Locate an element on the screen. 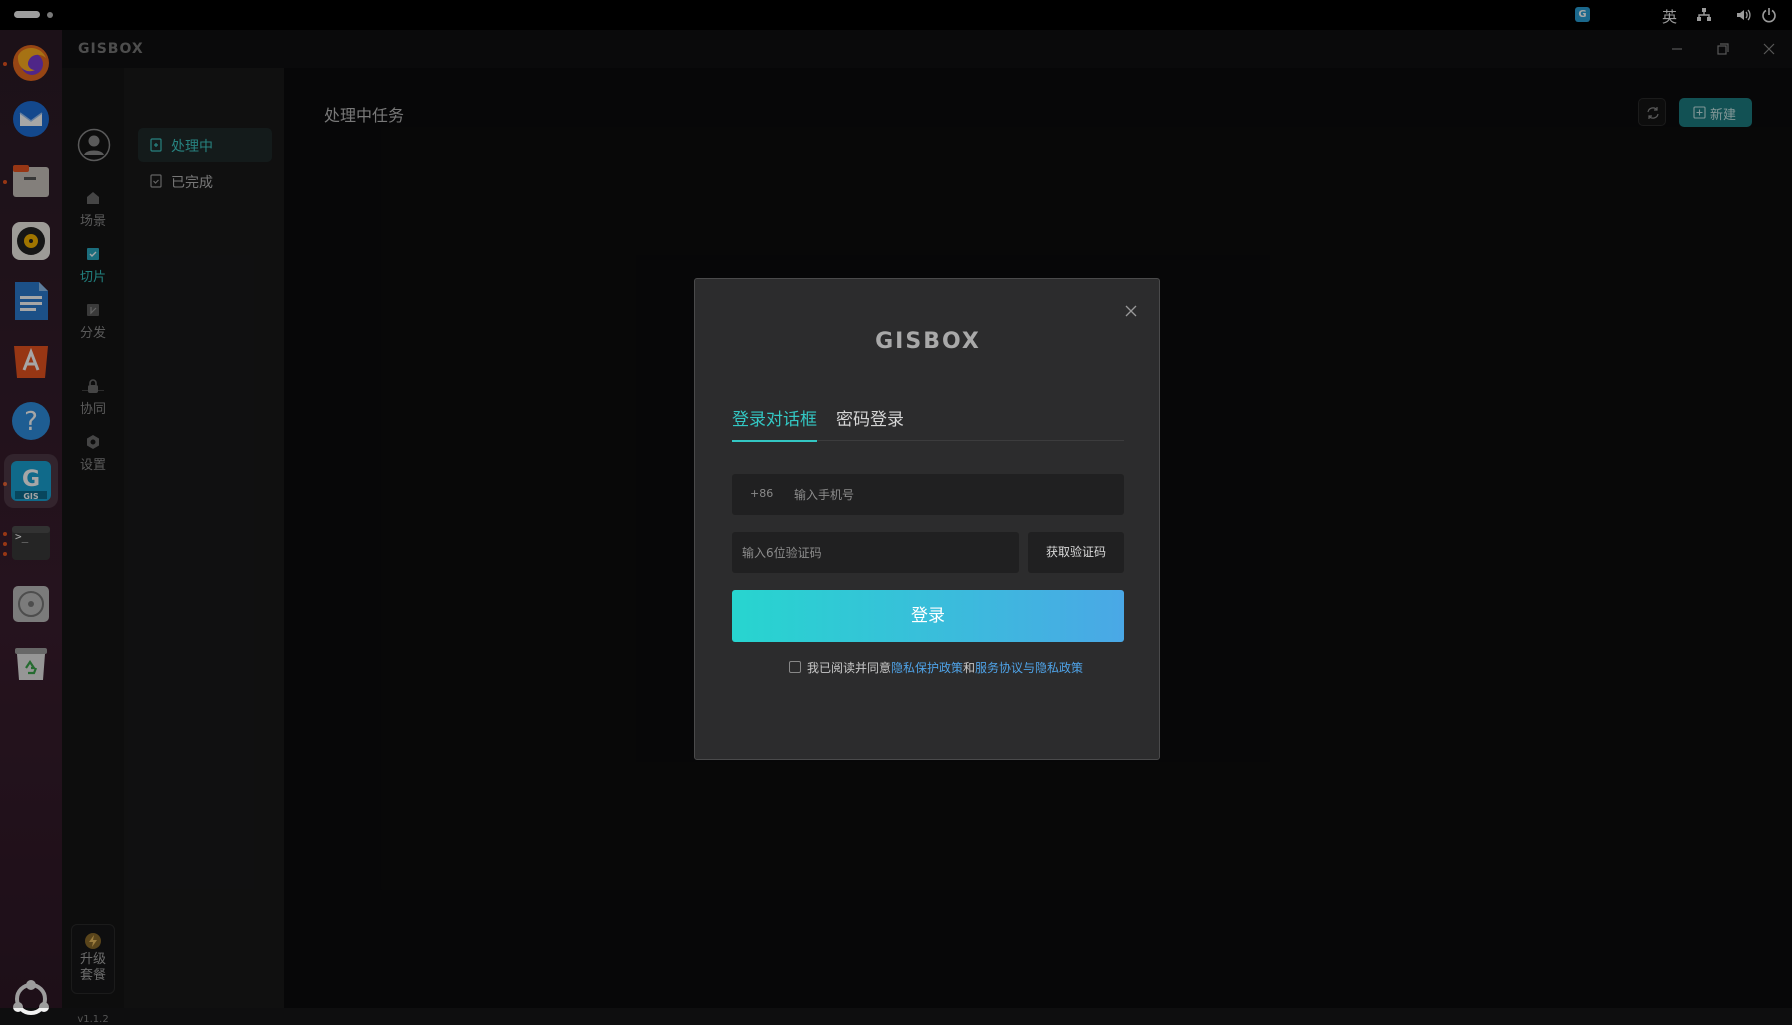  phone-field: +86 is located at coordinates (928, 494).